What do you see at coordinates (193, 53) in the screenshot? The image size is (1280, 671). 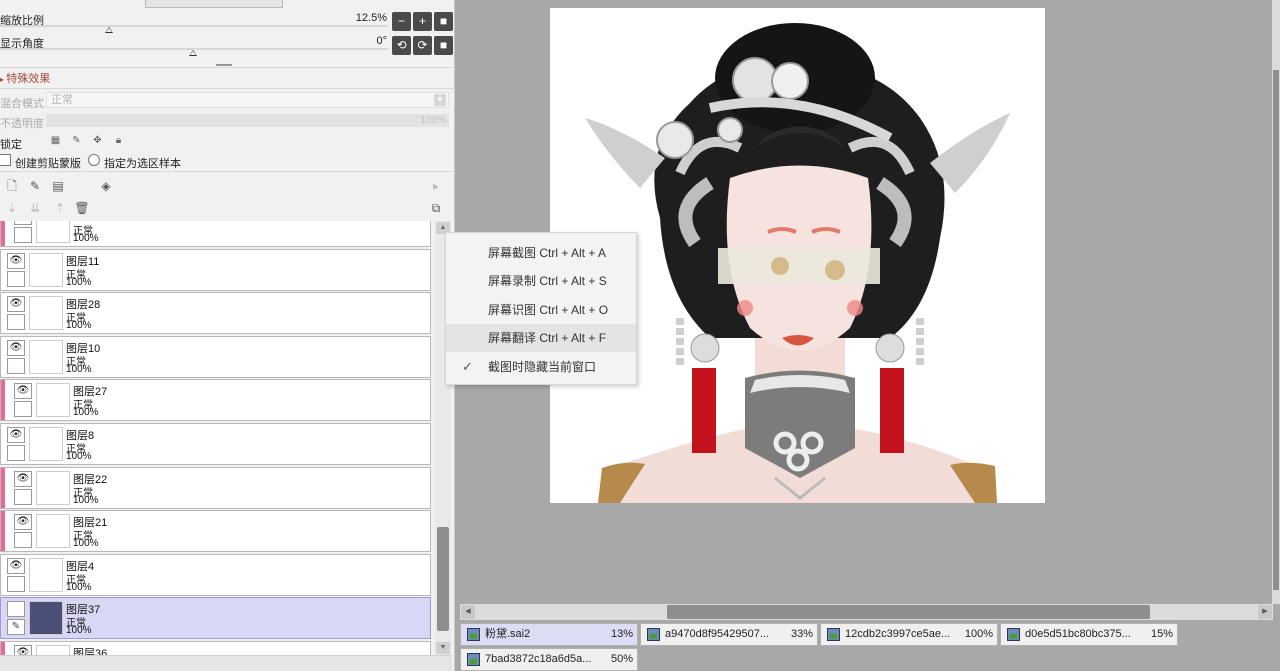 I see `angle-slider-handle` at bounding box center [193, 53].